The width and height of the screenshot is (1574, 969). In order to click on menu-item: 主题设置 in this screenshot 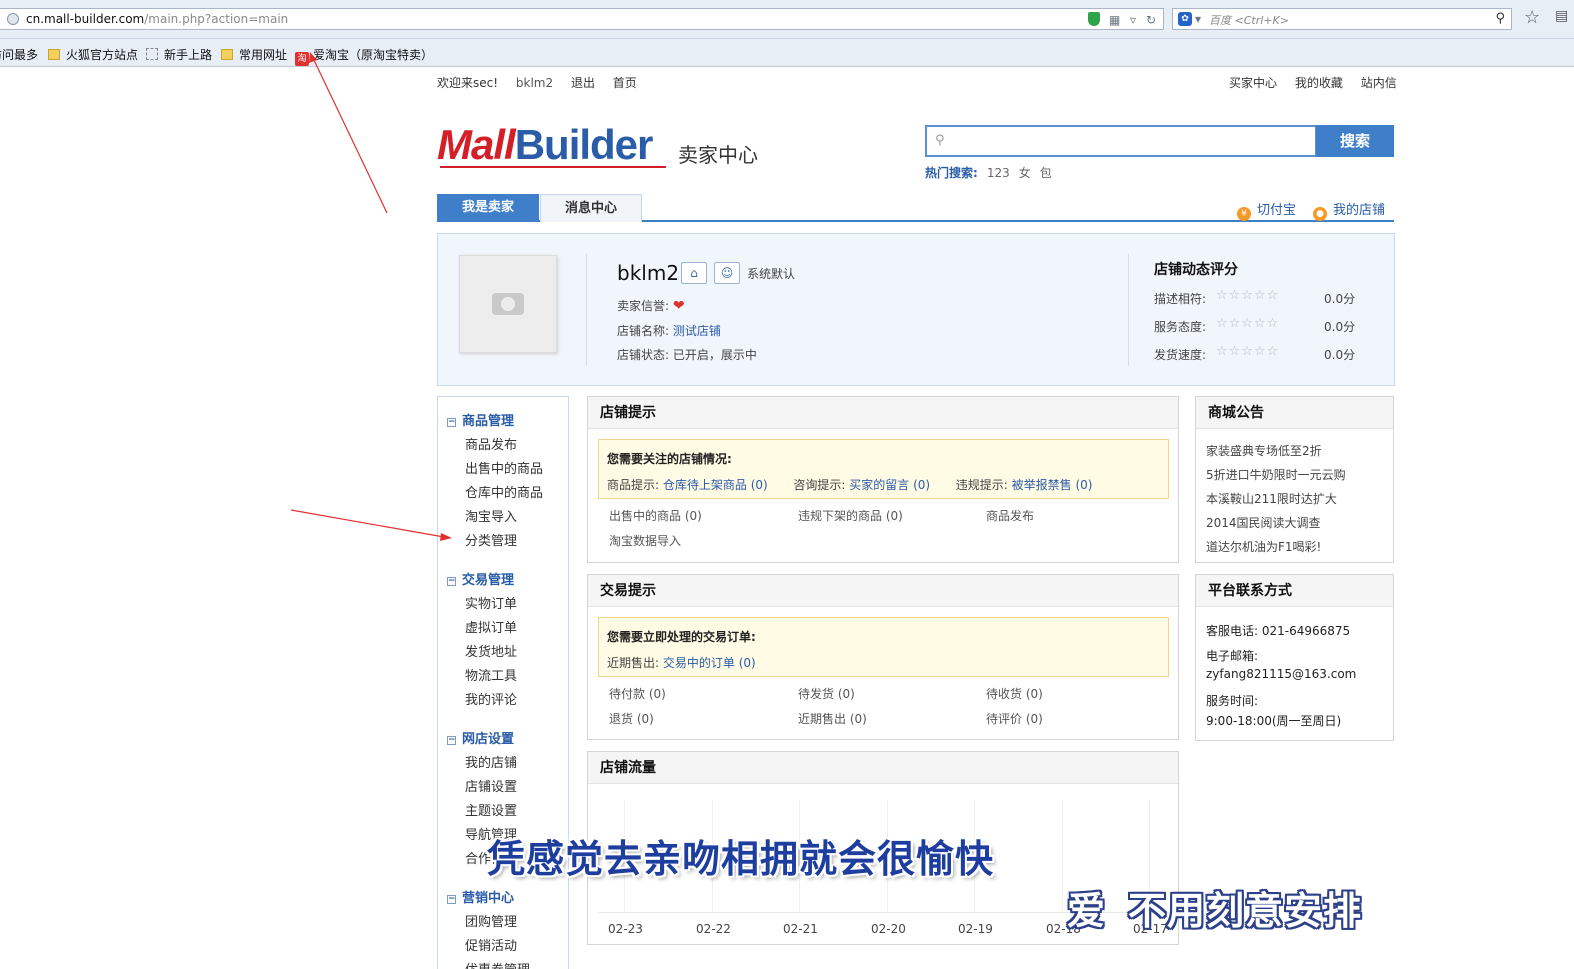, I will do `click(491, 809)`.